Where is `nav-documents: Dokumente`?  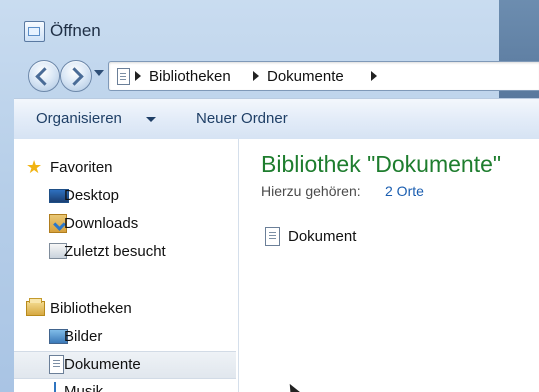
nav-documents: Dokumente is located at coordinates (125, 365).